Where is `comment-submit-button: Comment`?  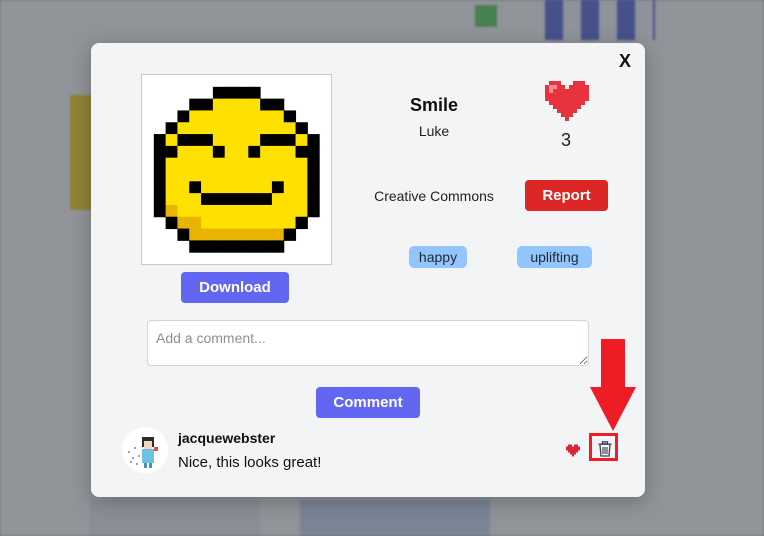
comment-submit-button: Comment is located at coordinates (368, 402).